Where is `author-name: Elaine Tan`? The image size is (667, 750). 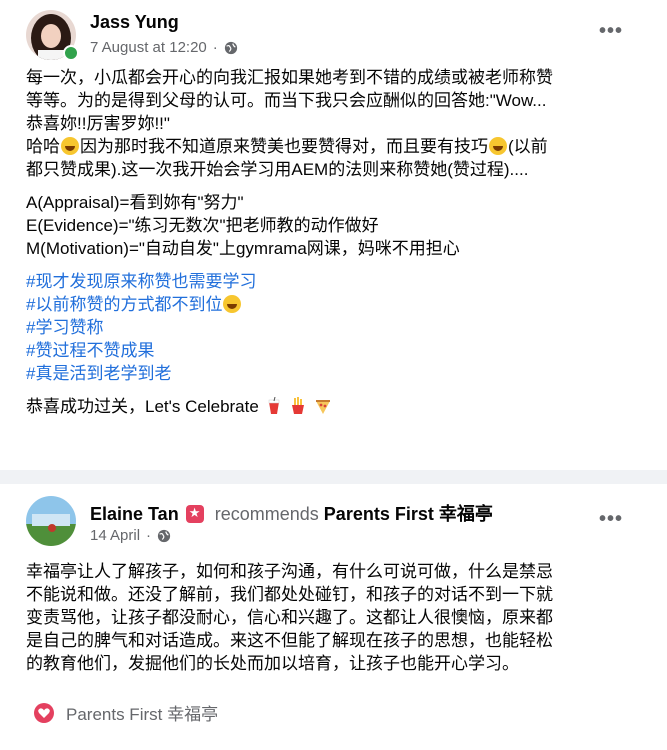 author-name: Elaine Tan is located at coordinates (134, 514).